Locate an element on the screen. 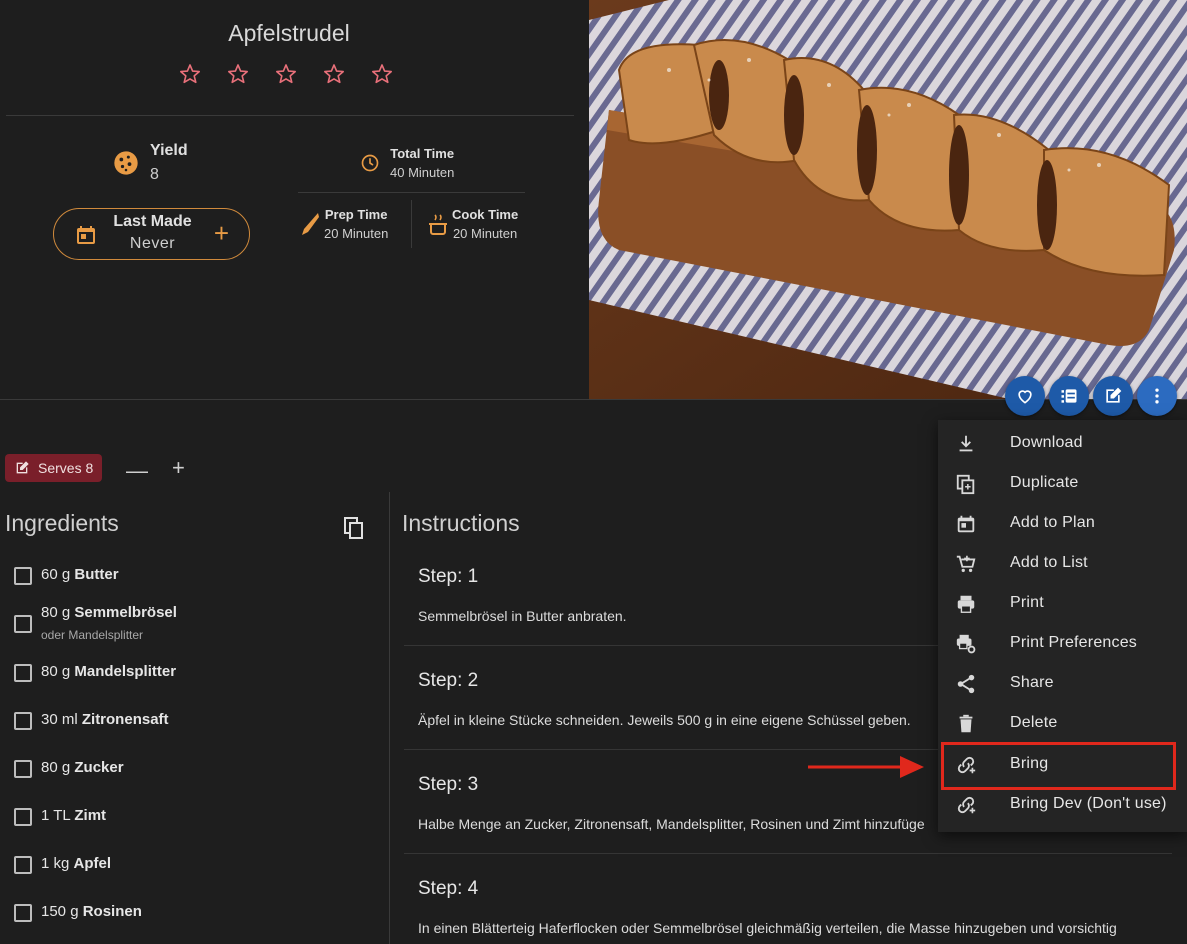 This screenshot has width=1187, height=944. increase-serves-button: + is located at coordinates (178, 468).